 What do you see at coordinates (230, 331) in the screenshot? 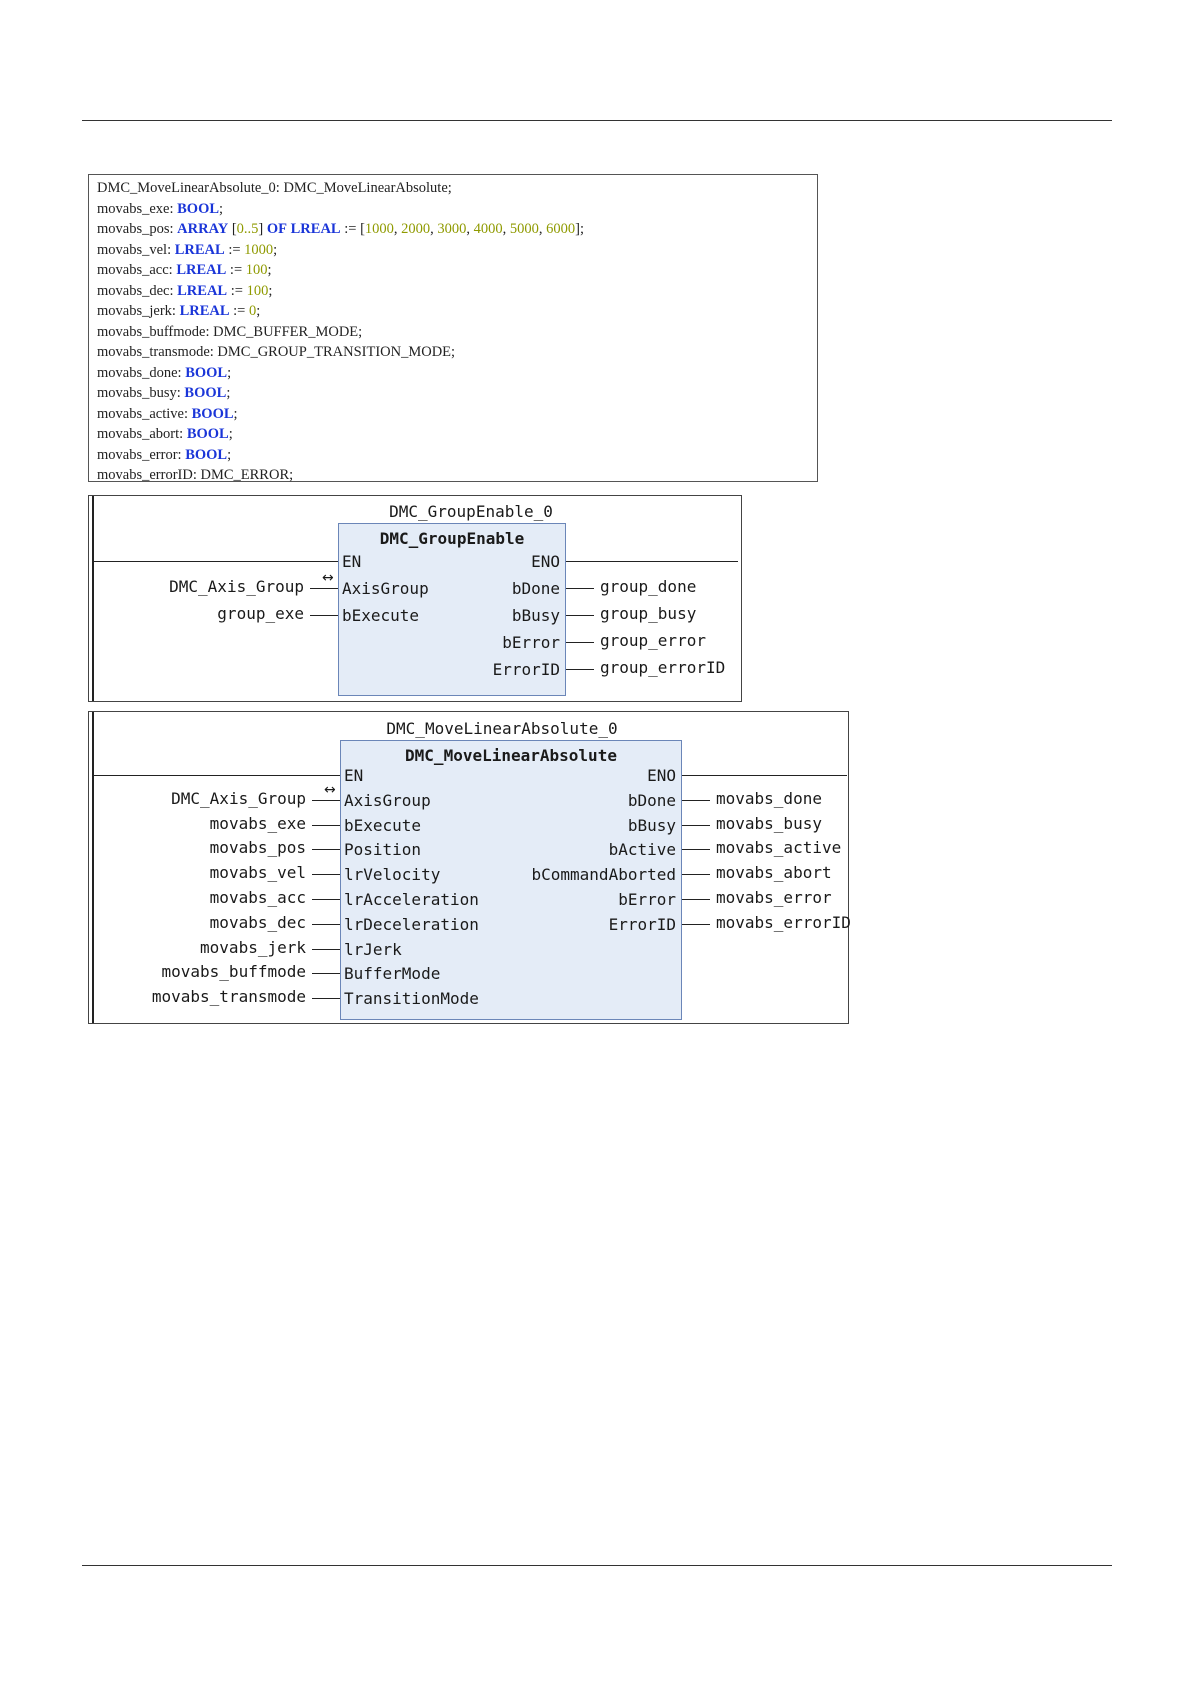
I see `code-token: movabs_buffmode: DMC_BUFFER_MODE;` at bounding box center [230, 331].